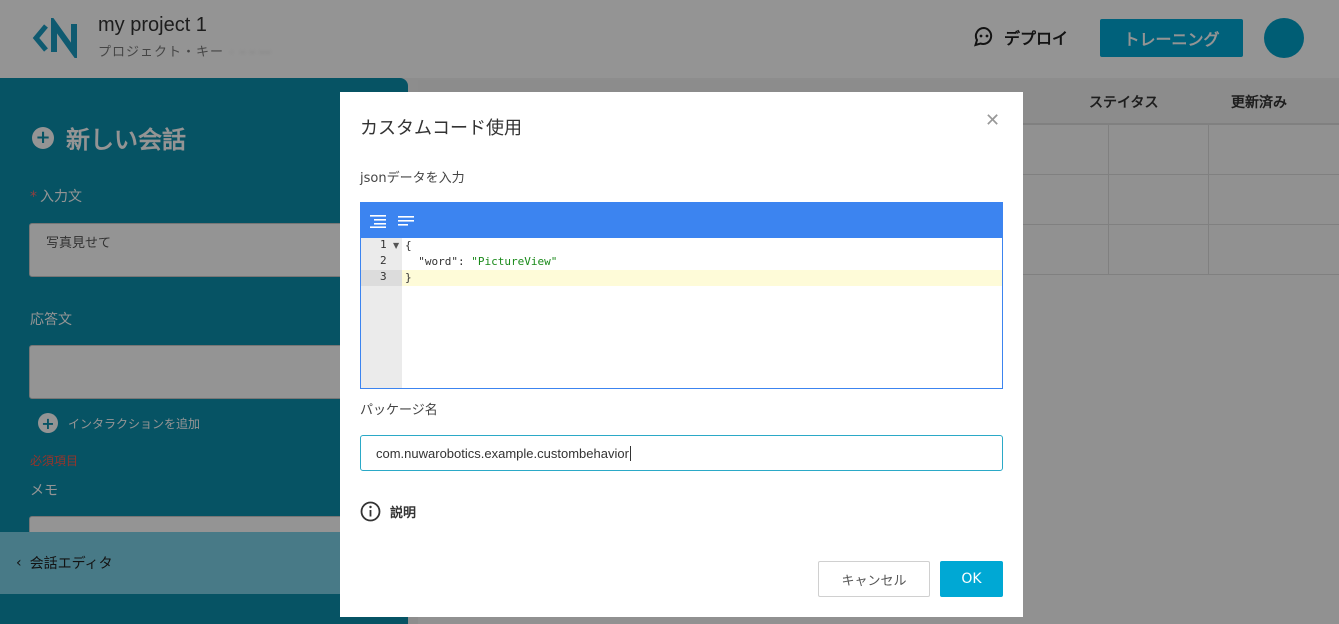  I want to click on editor-toolbar, so click(681, 220).